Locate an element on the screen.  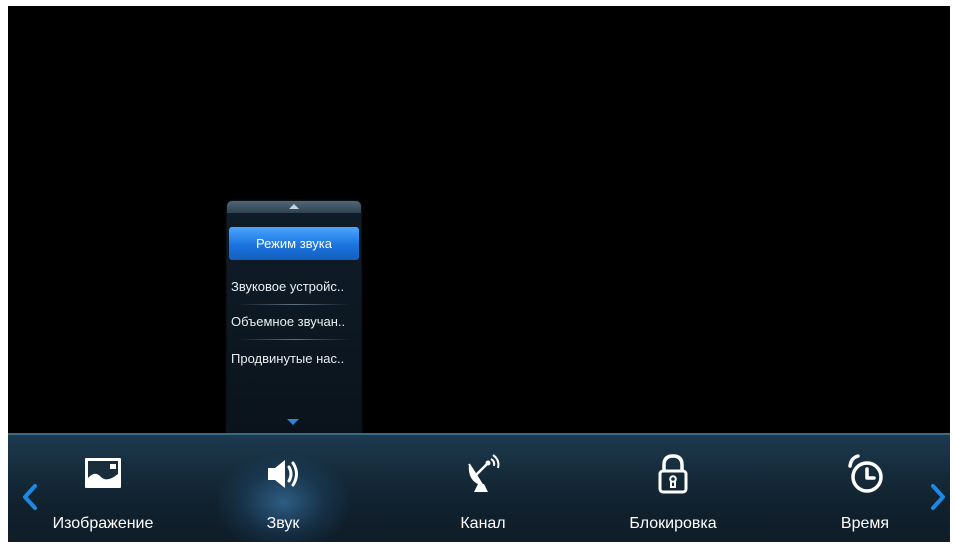
satellite-dish-icon is located at coordinates (484, 473).